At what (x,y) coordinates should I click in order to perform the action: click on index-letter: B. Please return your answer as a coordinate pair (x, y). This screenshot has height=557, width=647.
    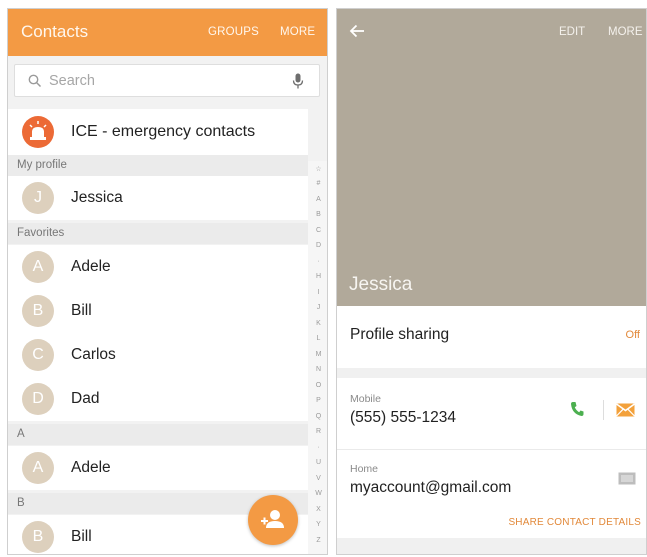
    Looking at the image, I should click on (317, 214).